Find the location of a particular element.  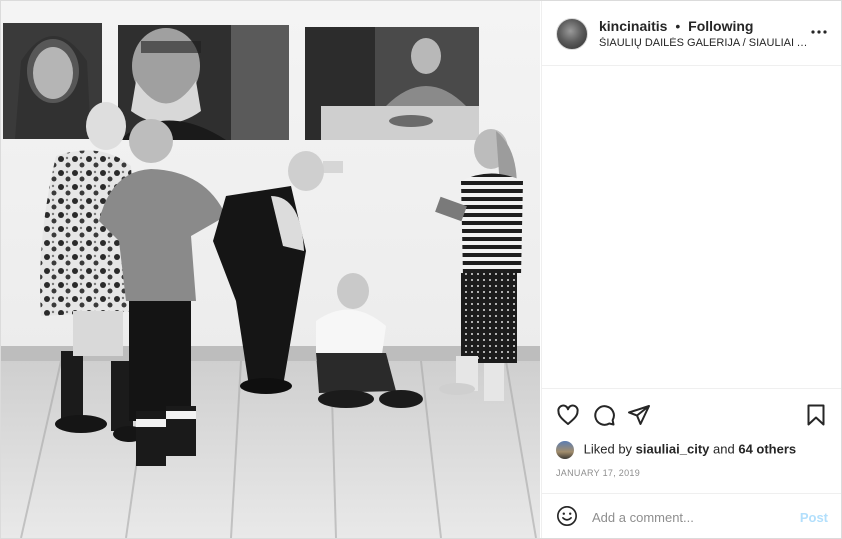

comment-box: Post is located at coordinates (691, 515).